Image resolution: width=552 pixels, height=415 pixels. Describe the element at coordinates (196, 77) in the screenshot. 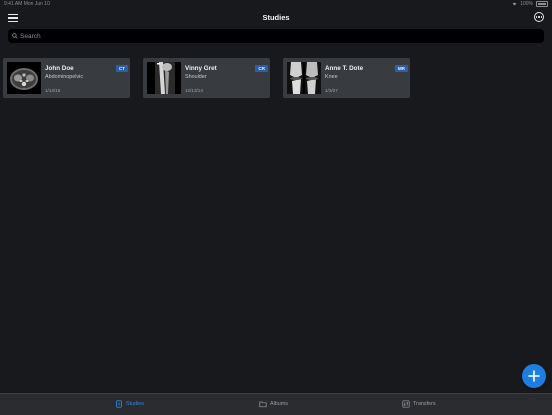

I see `body-part: Shoulder` at that location.